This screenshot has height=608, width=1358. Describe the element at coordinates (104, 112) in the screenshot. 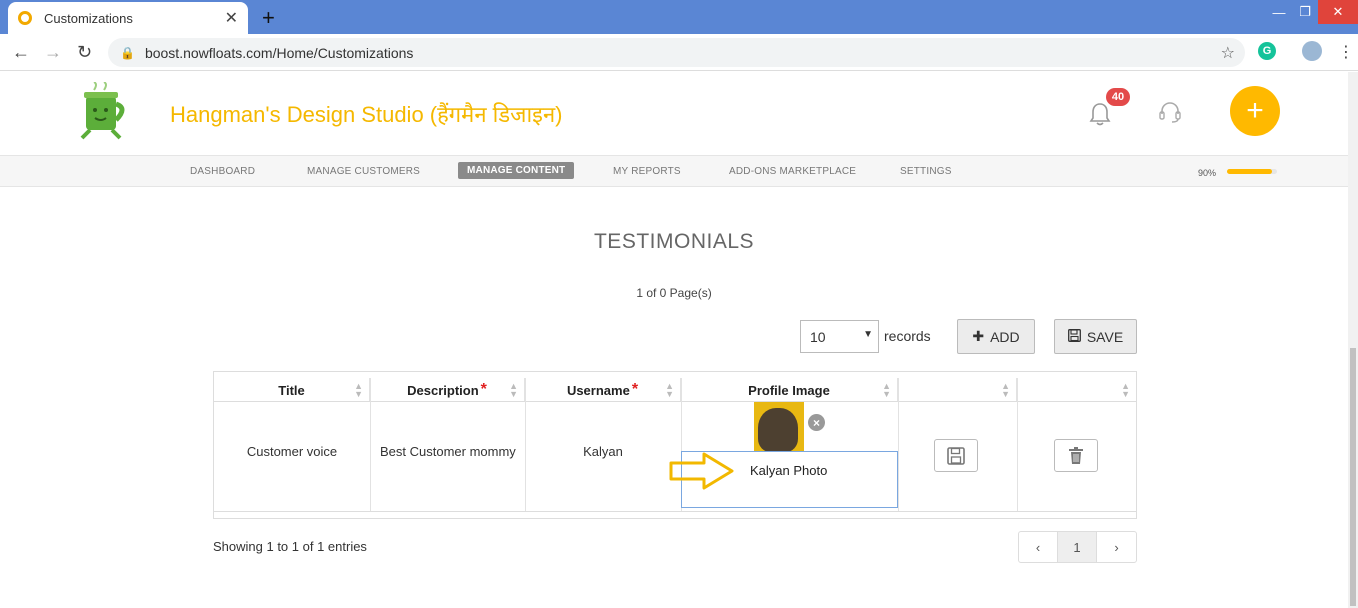

I see `business-logo` at that location.